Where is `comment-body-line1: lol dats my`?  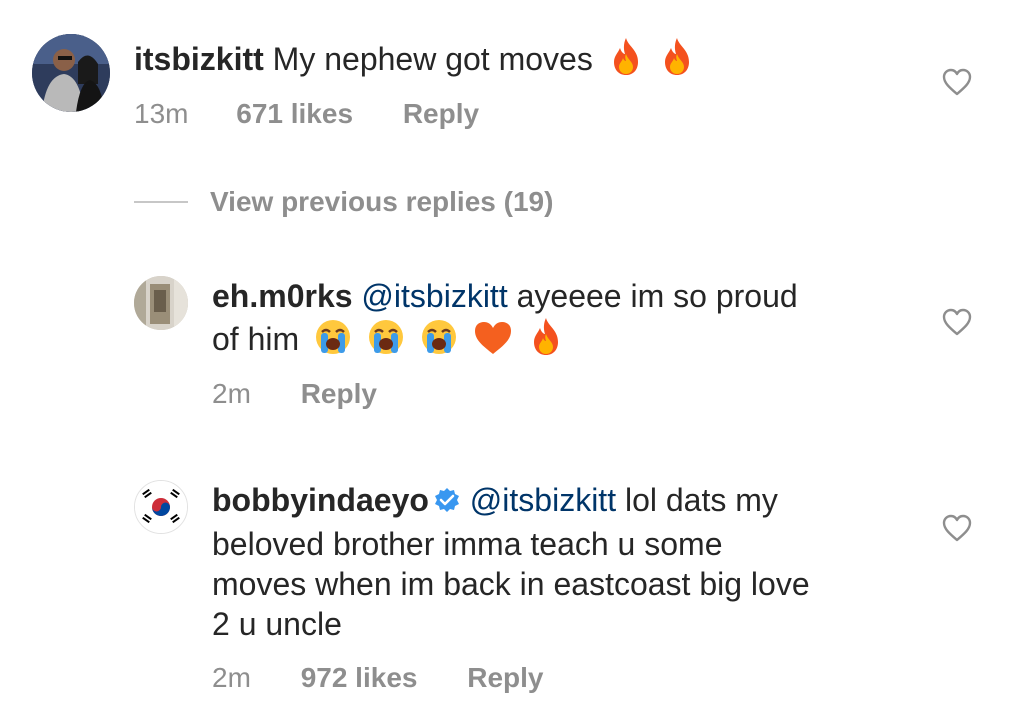 comment-body-line1: lol dats my is located at coordinates (701, 500).